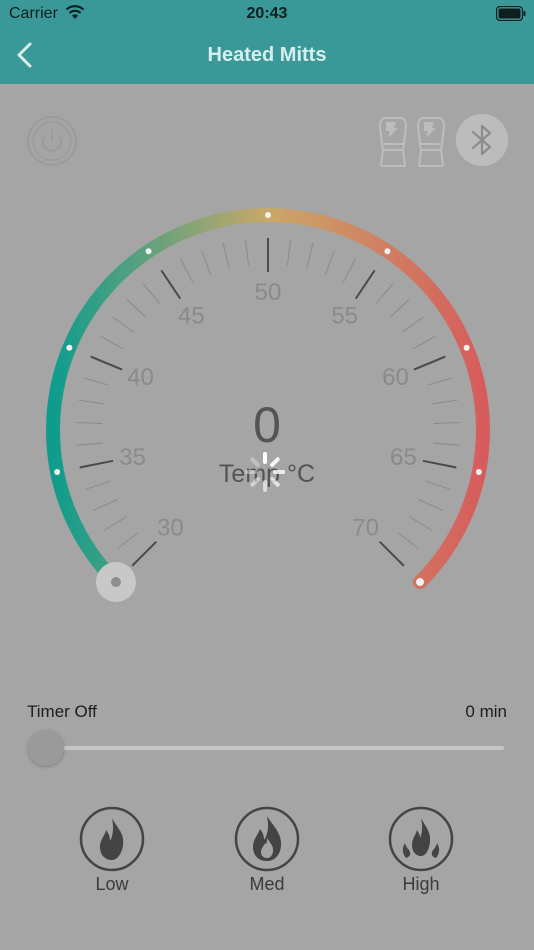 The image size is (534, 950). Describe the element at coordinates (267, 425) in the screenshot. I see `current-temperature: 0` at that location.